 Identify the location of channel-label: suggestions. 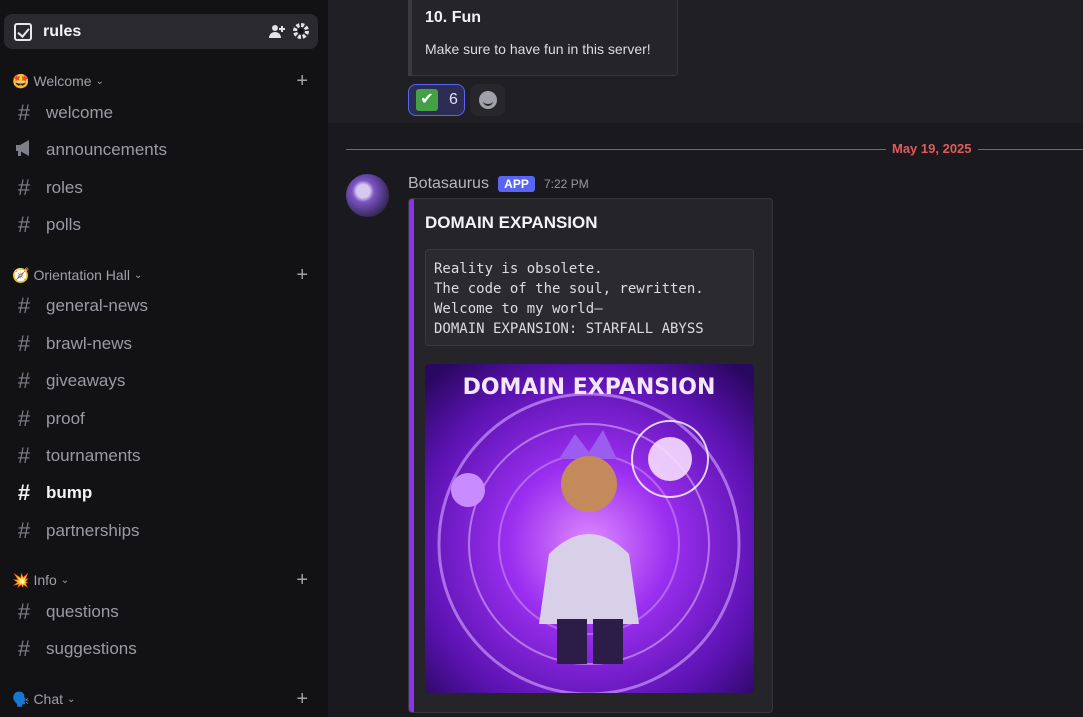
(91, 648).